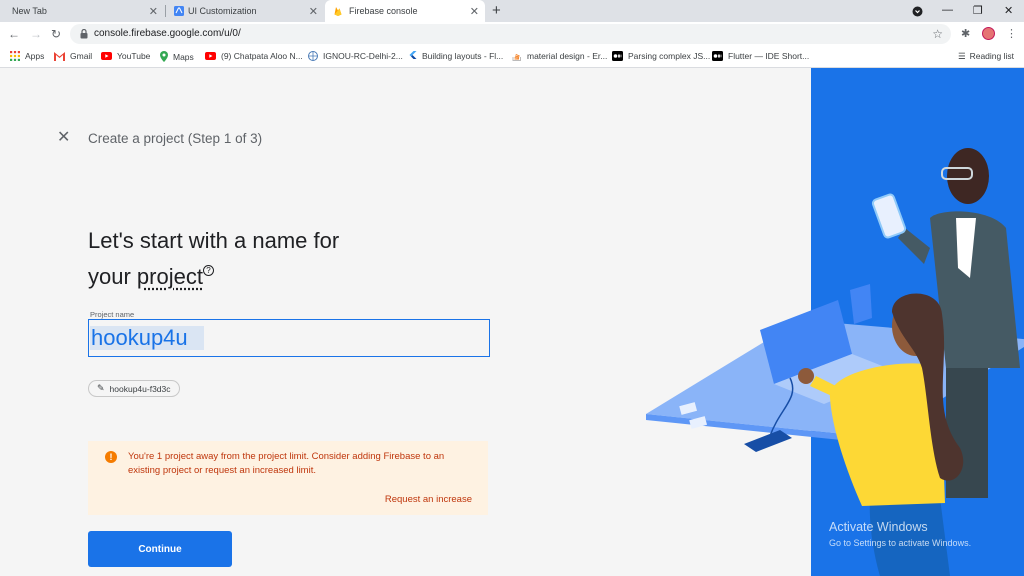 The image size is (1024, 576). Describe the element at coordinates (59, 56) in the screenshot. I see `gmail-icon` at that location.